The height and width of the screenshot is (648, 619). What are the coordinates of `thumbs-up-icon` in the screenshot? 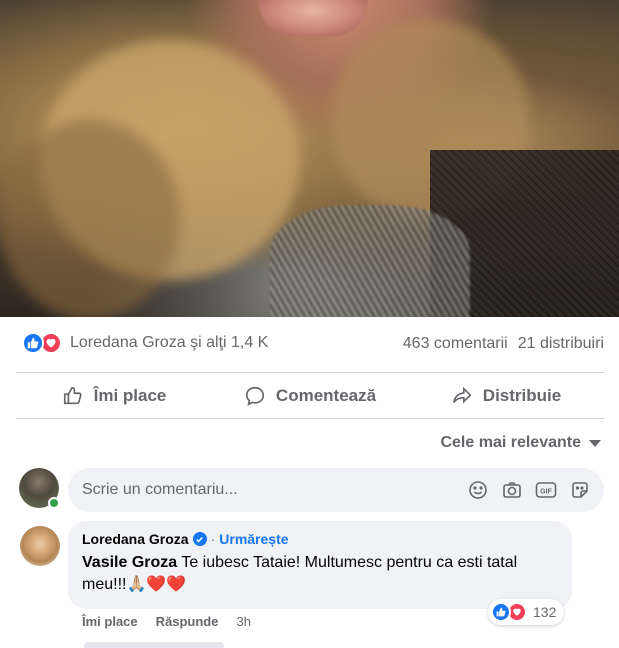 It's located at (72, 395).